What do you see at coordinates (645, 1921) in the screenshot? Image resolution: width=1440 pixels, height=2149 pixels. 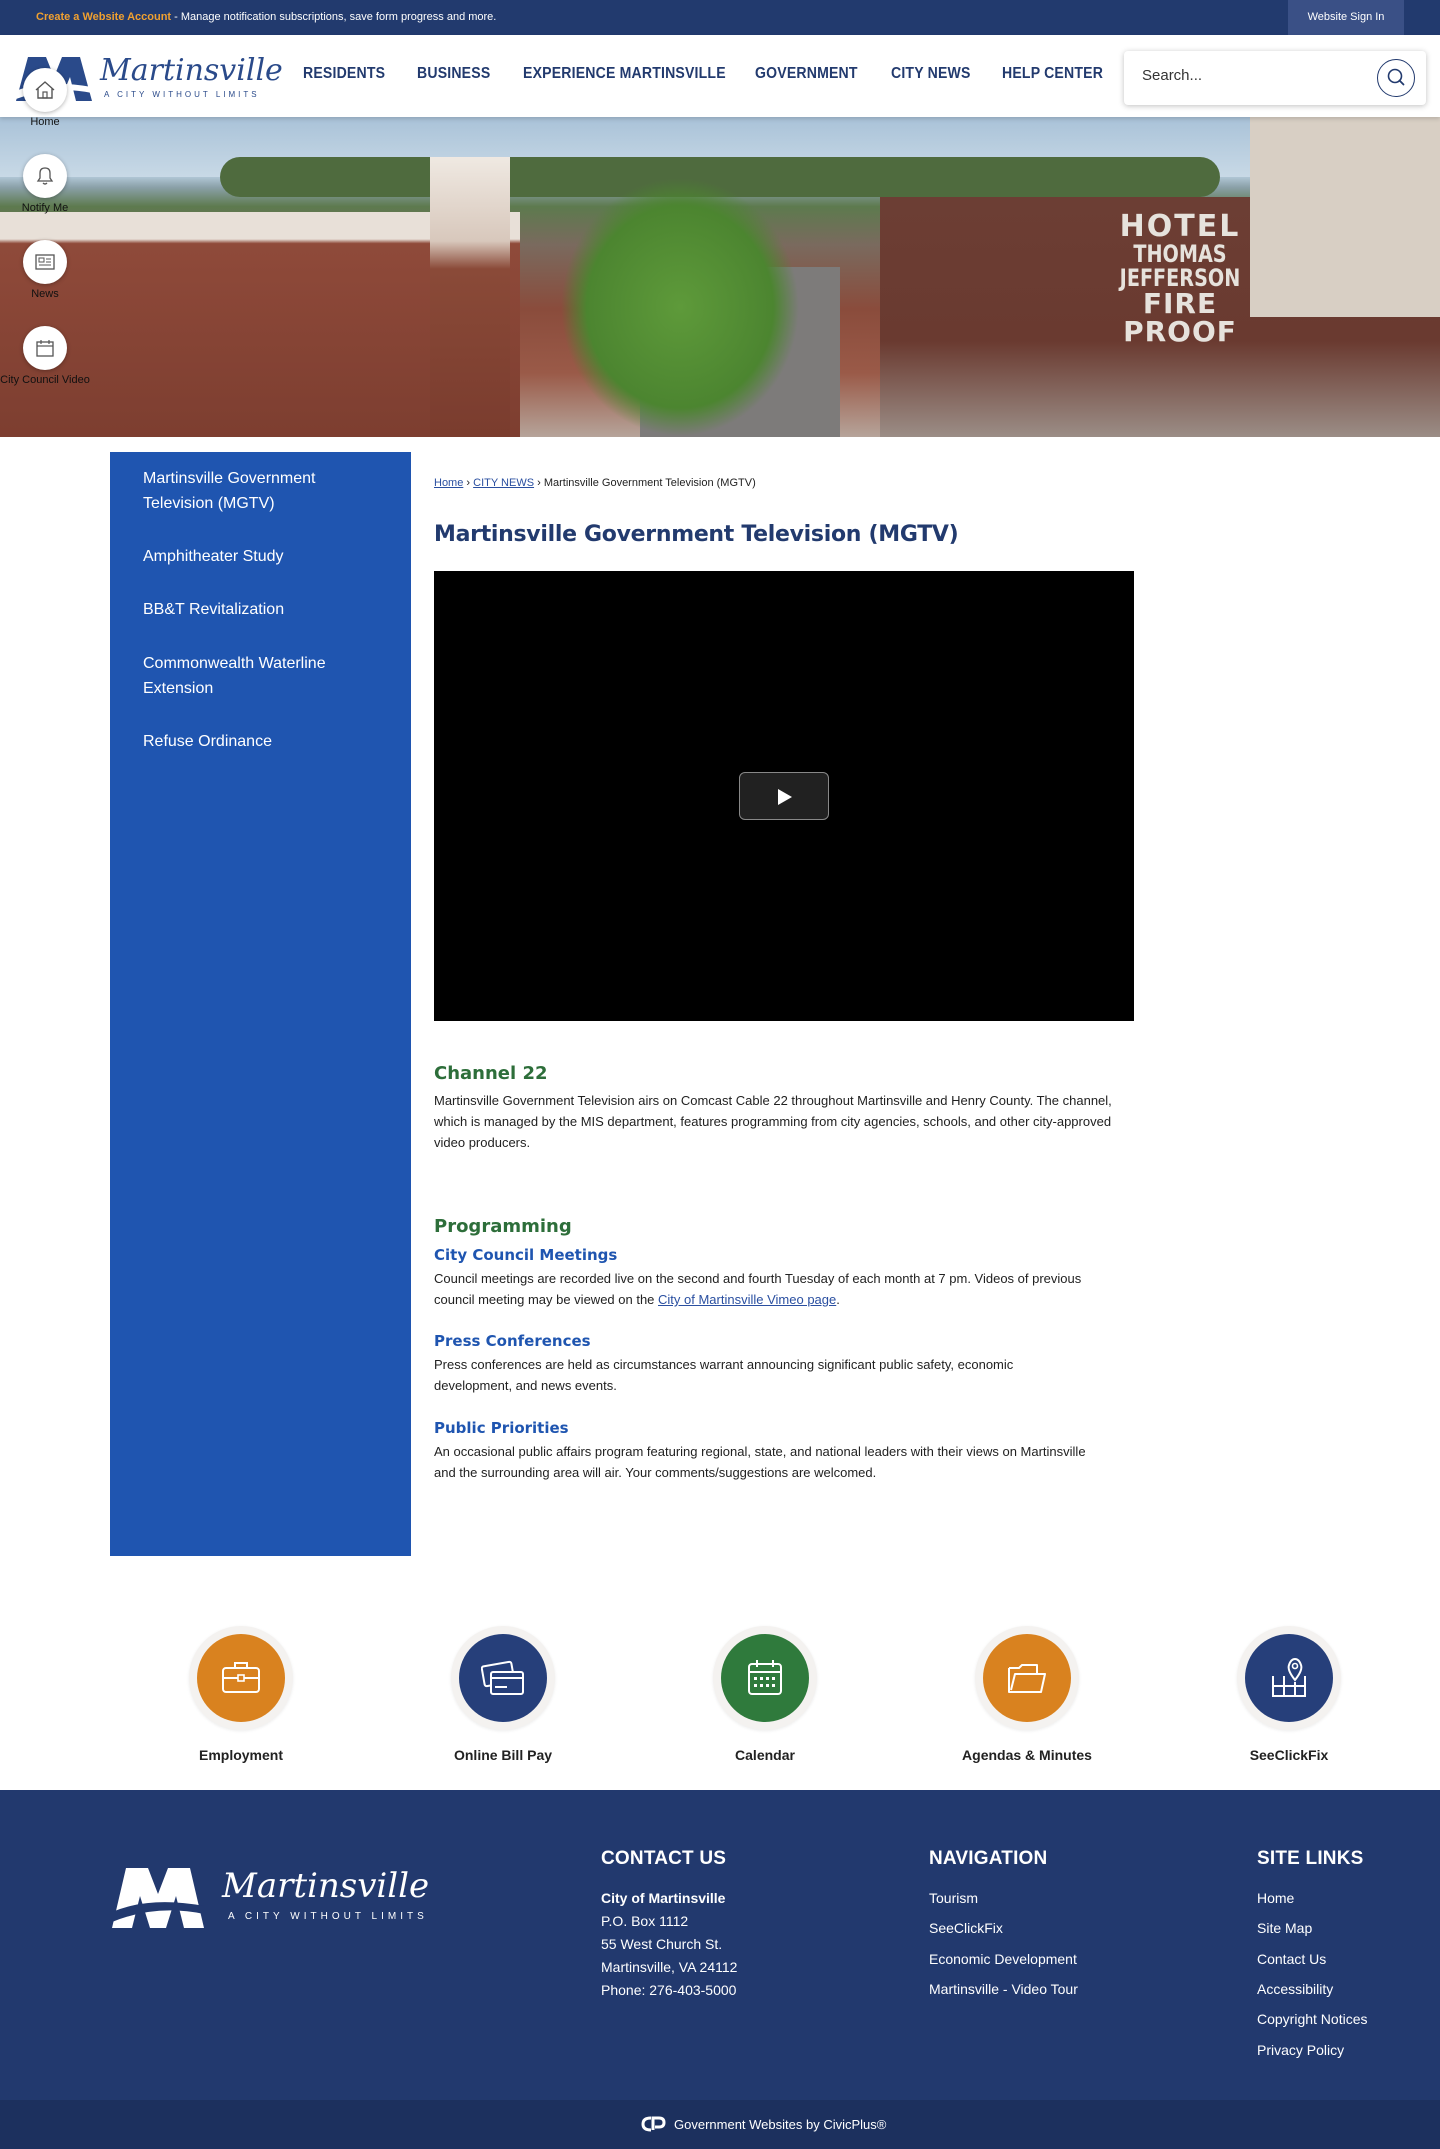 I see `footer-contact-po: P.O. Box 1112` at bounding box center [645, 1921].